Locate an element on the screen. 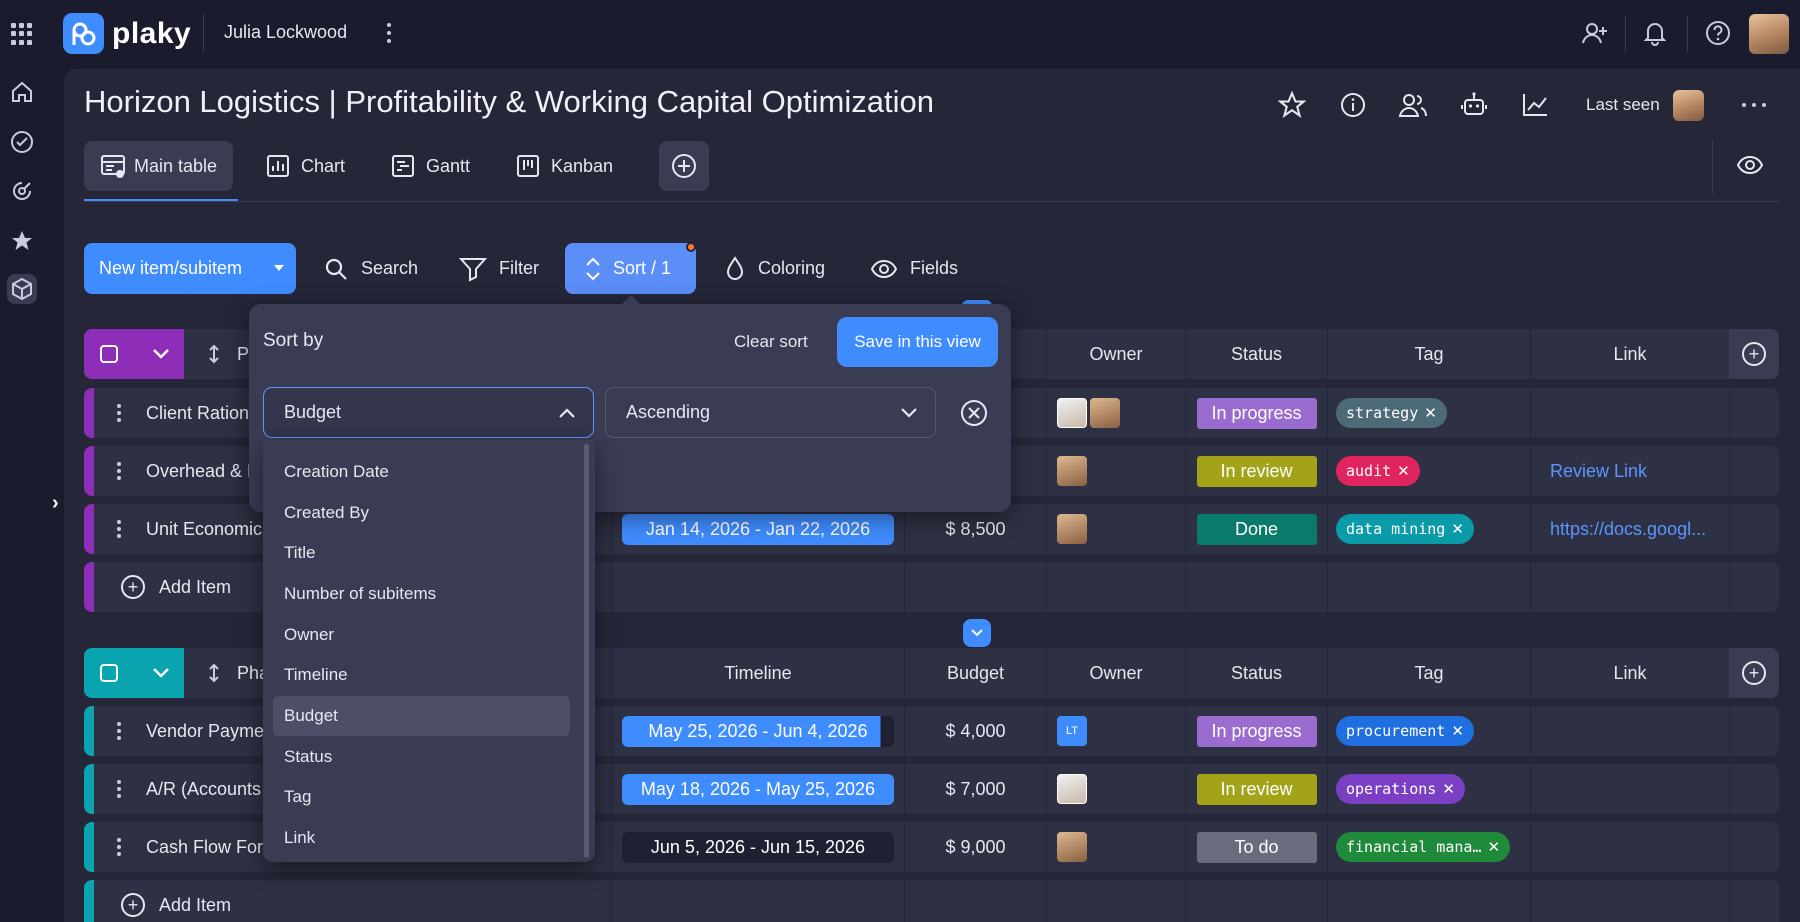  info-icon is located at coordinates (1353, 105).